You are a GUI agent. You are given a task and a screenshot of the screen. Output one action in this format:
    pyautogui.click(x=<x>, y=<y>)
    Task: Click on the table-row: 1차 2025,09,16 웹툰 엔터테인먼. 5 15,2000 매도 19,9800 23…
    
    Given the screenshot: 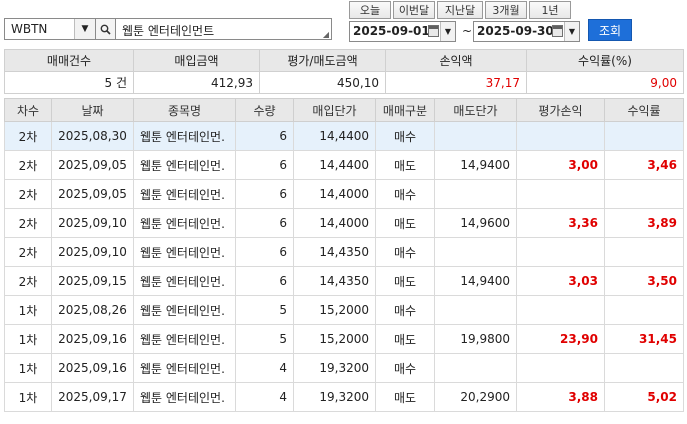 What is the action you would take?
    pyautogui.click(x=344, y=339)
    